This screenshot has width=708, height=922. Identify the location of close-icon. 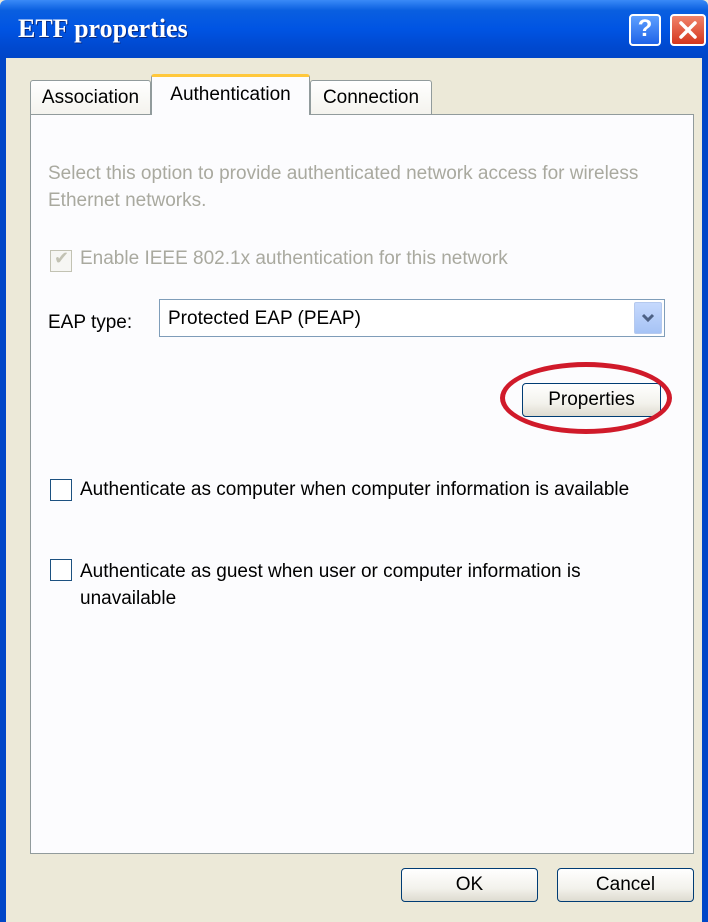
(688, 30).